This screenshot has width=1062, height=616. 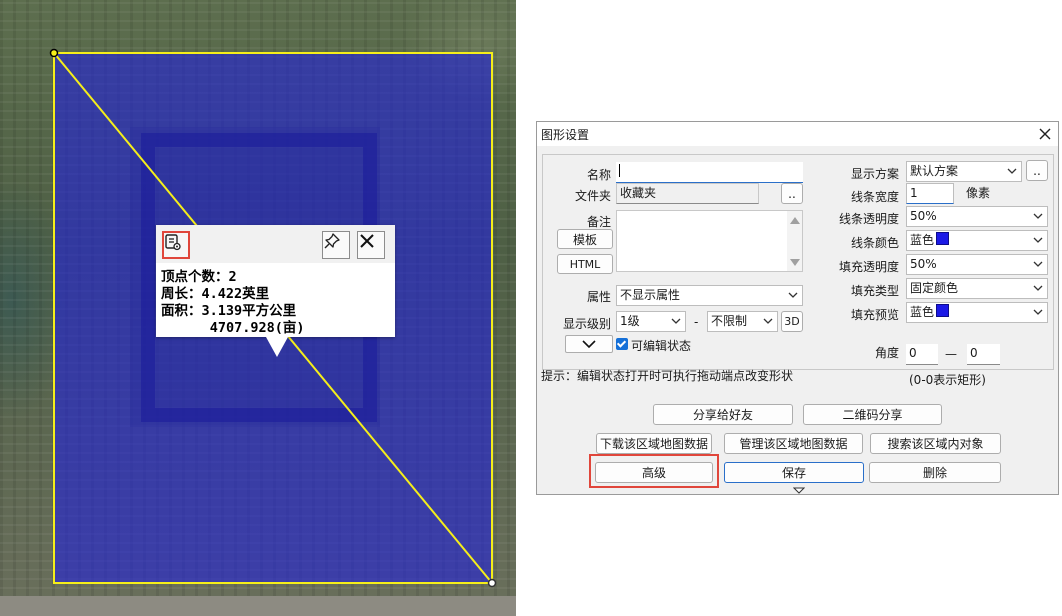 What do you see at coordinates (794, 241) in the screenshot?
I see `note-scrollbar` at bounding box center [794, 241].